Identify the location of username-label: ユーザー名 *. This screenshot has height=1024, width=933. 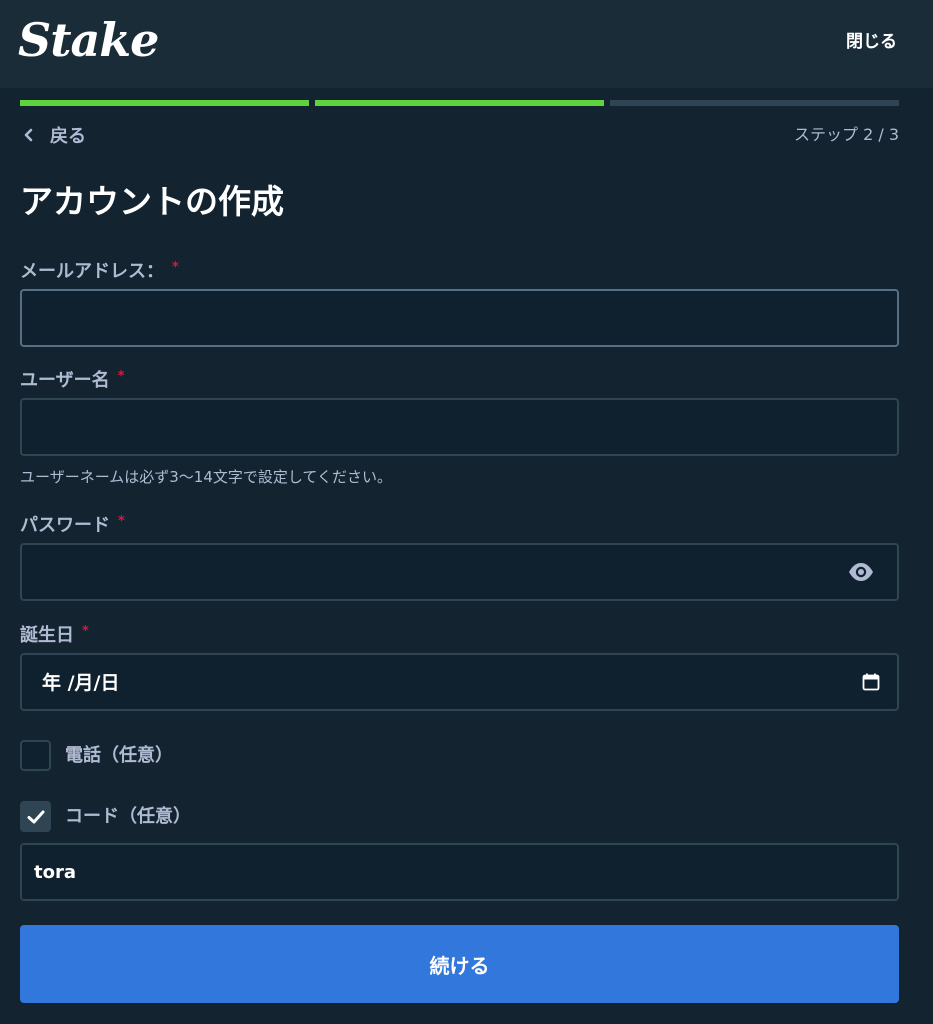
(72, 381).